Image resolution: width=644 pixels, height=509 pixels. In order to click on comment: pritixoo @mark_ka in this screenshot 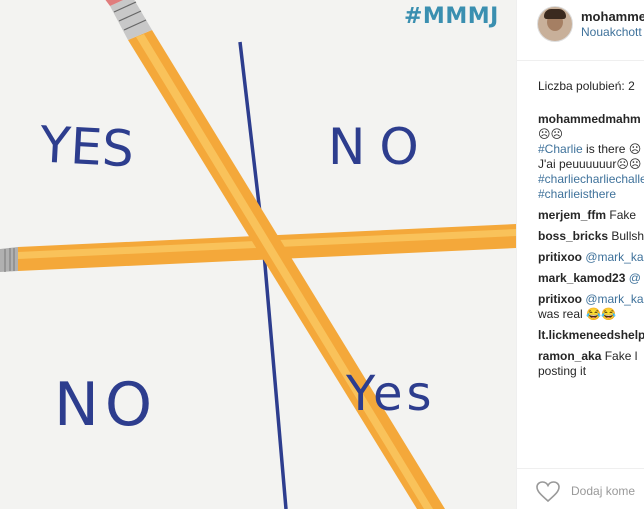, I will do `click(591, 257)`.